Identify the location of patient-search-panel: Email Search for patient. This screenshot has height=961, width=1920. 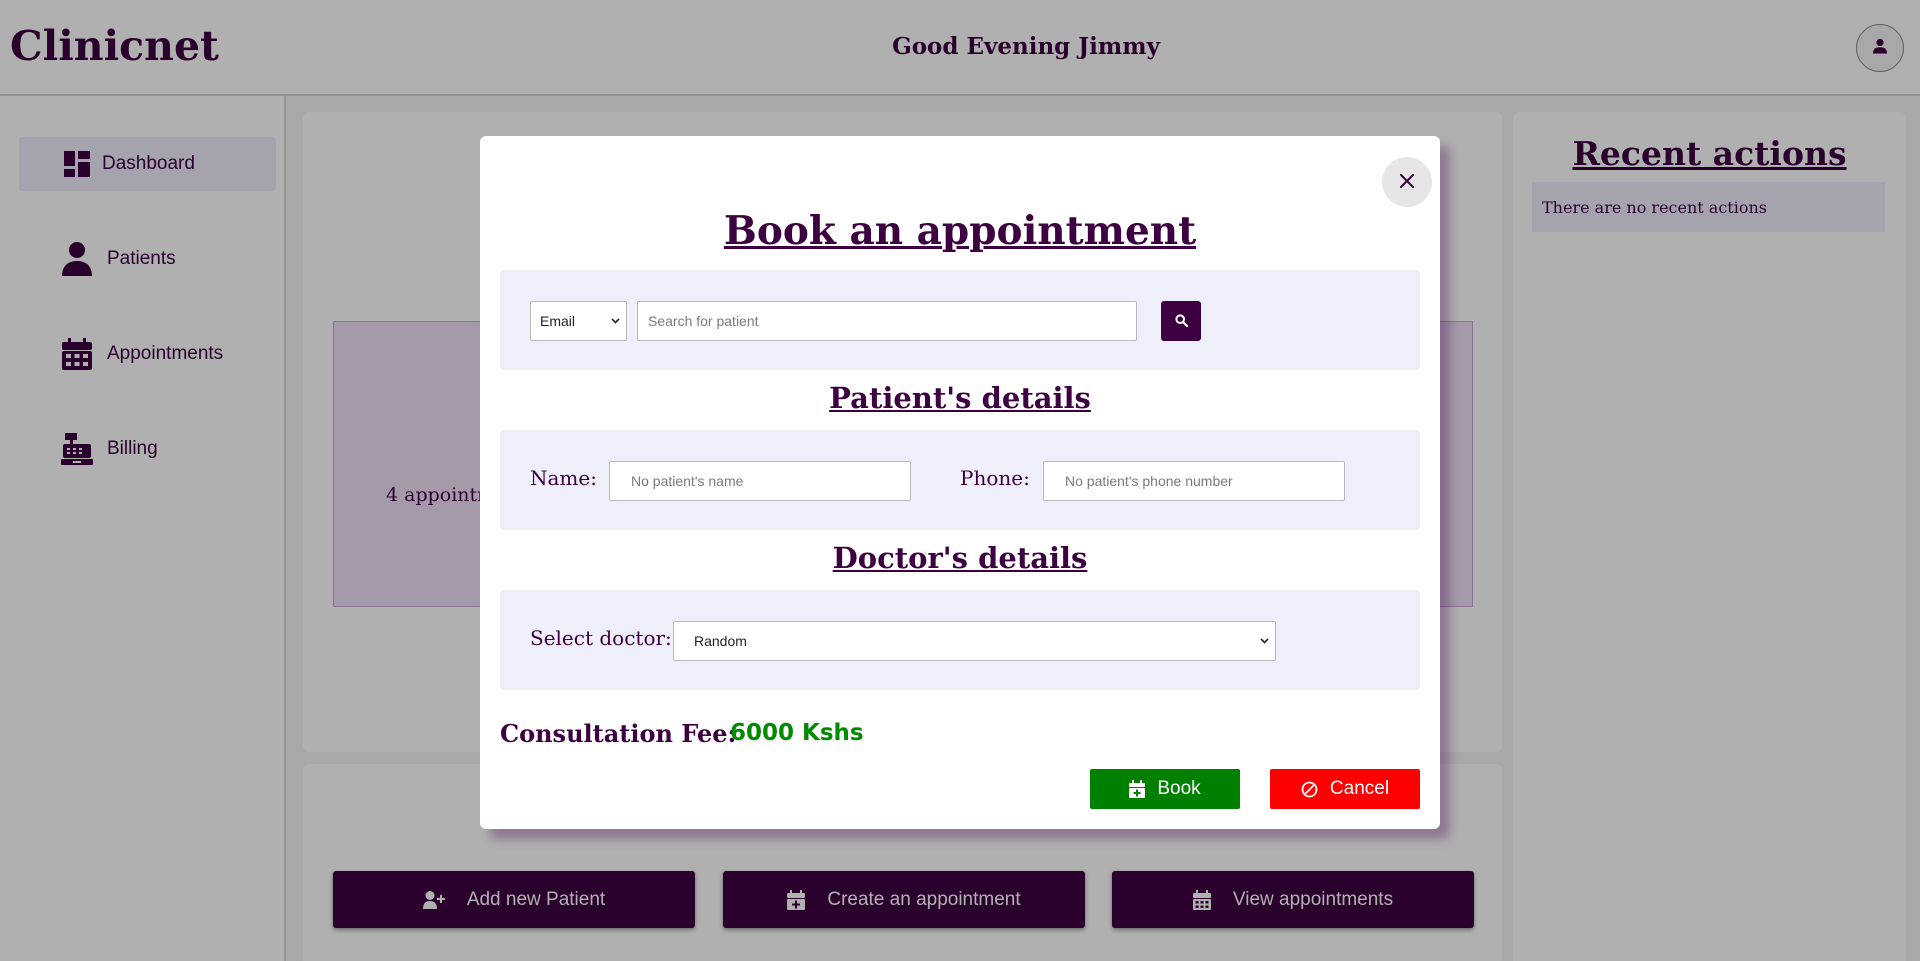
(960, 320).